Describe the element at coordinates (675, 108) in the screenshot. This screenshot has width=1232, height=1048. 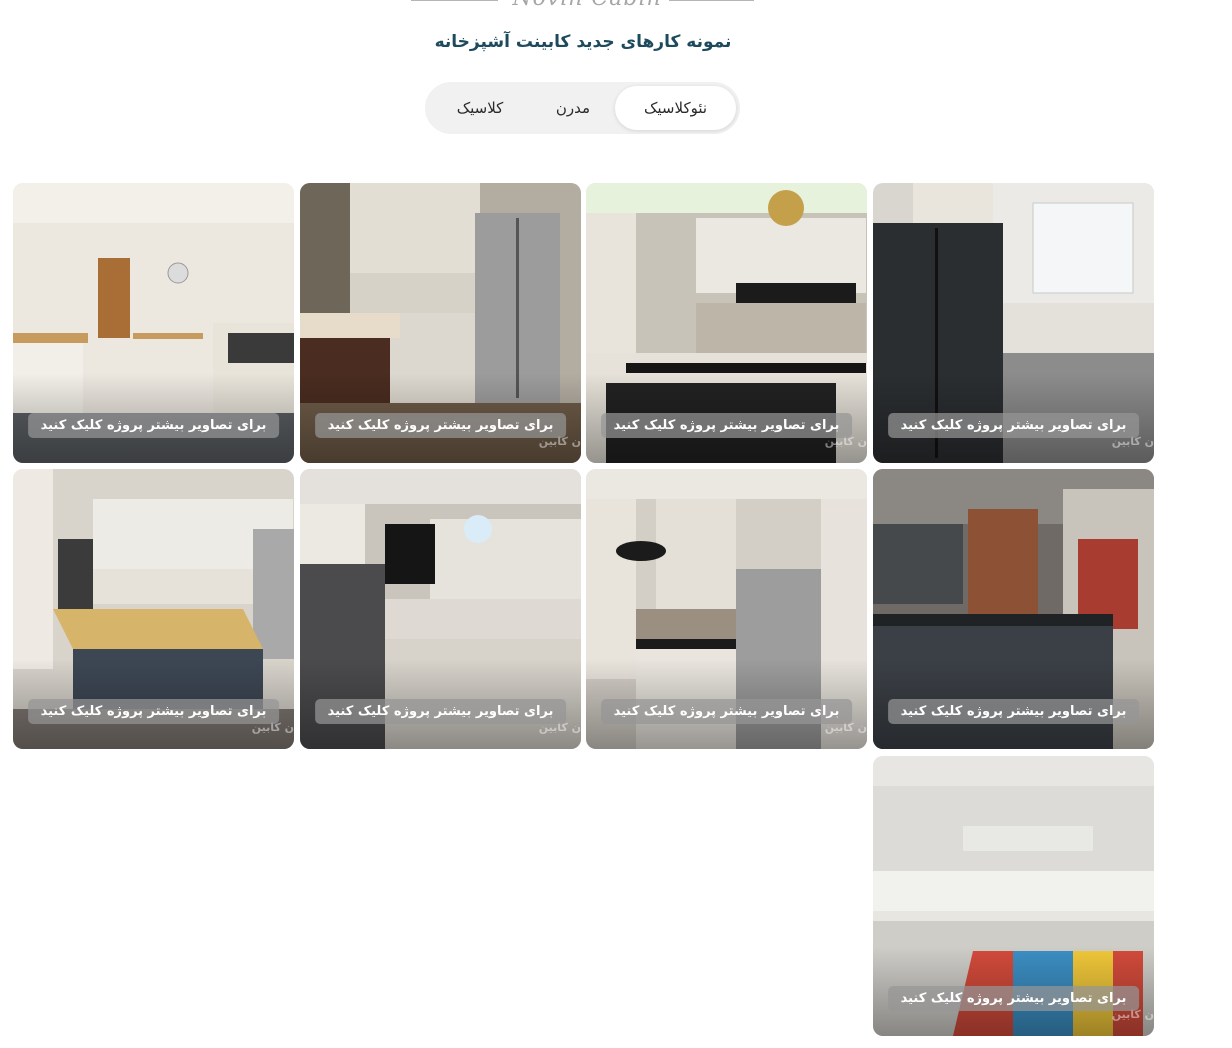
I see `tab-neoclassic: نئوکلاسیک` at that location.